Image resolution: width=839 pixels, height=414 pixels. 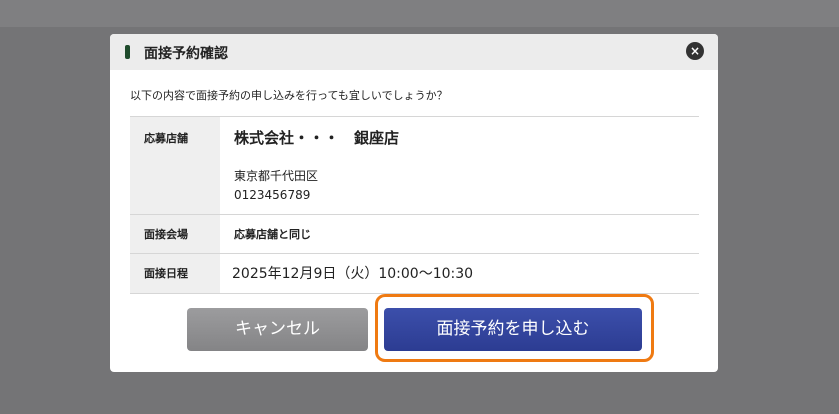 I want to click on backdrop-top-band, so click(x=419, y=13).